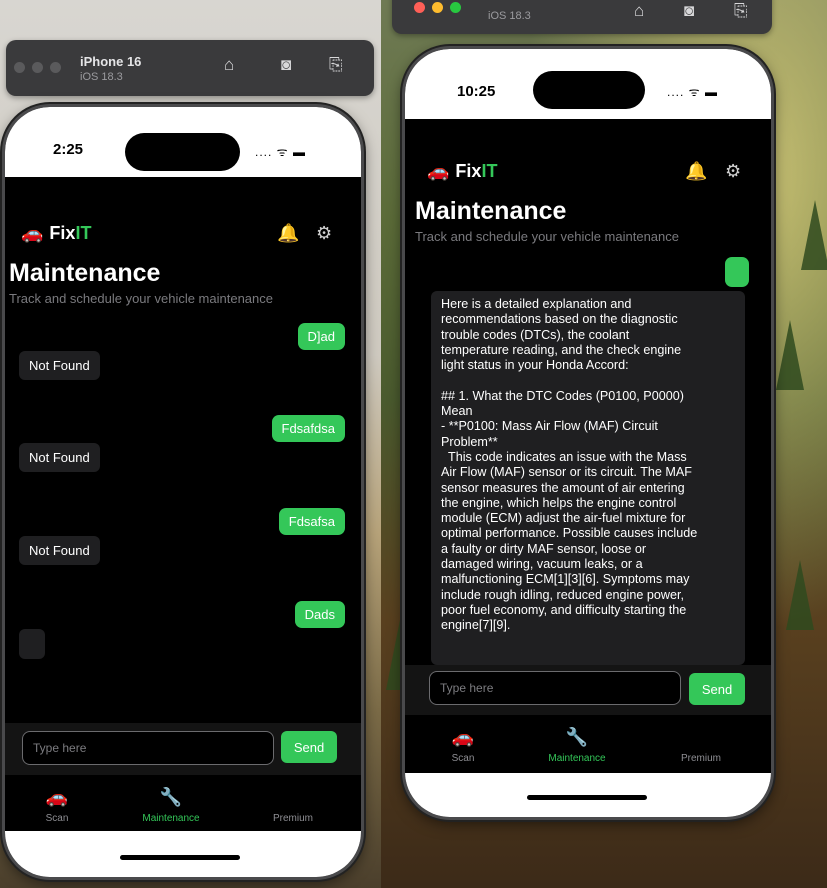 Image resolution: width=827 pixels, height=888 pixels. What do you see at coordinates (111, 61) in the screenshot?
I see `simulator-device-name: iPhone 16` at bounding box center [111, 61].